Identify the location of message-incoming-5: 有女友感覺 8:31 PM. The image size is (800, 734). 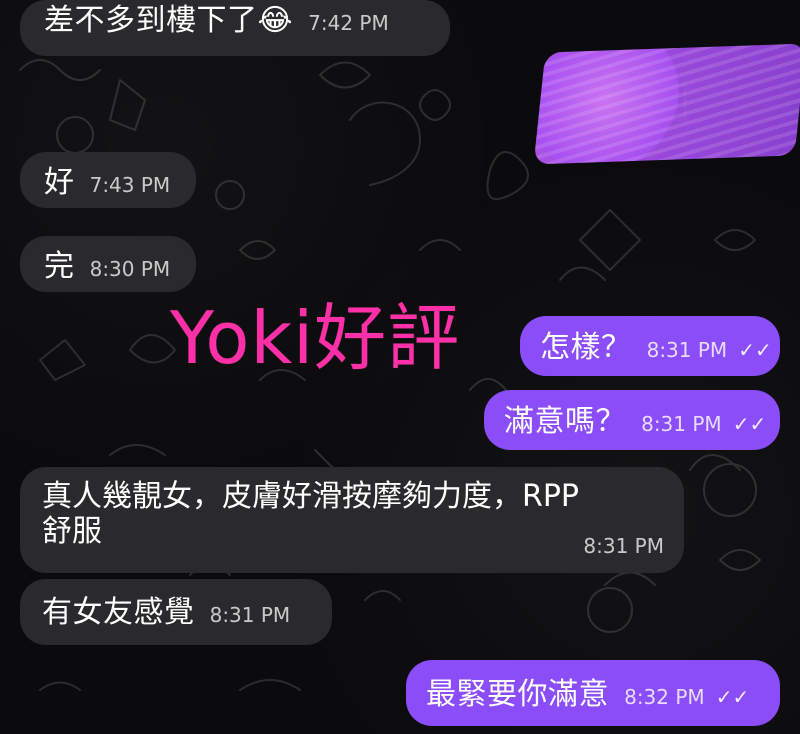
(176, 612).